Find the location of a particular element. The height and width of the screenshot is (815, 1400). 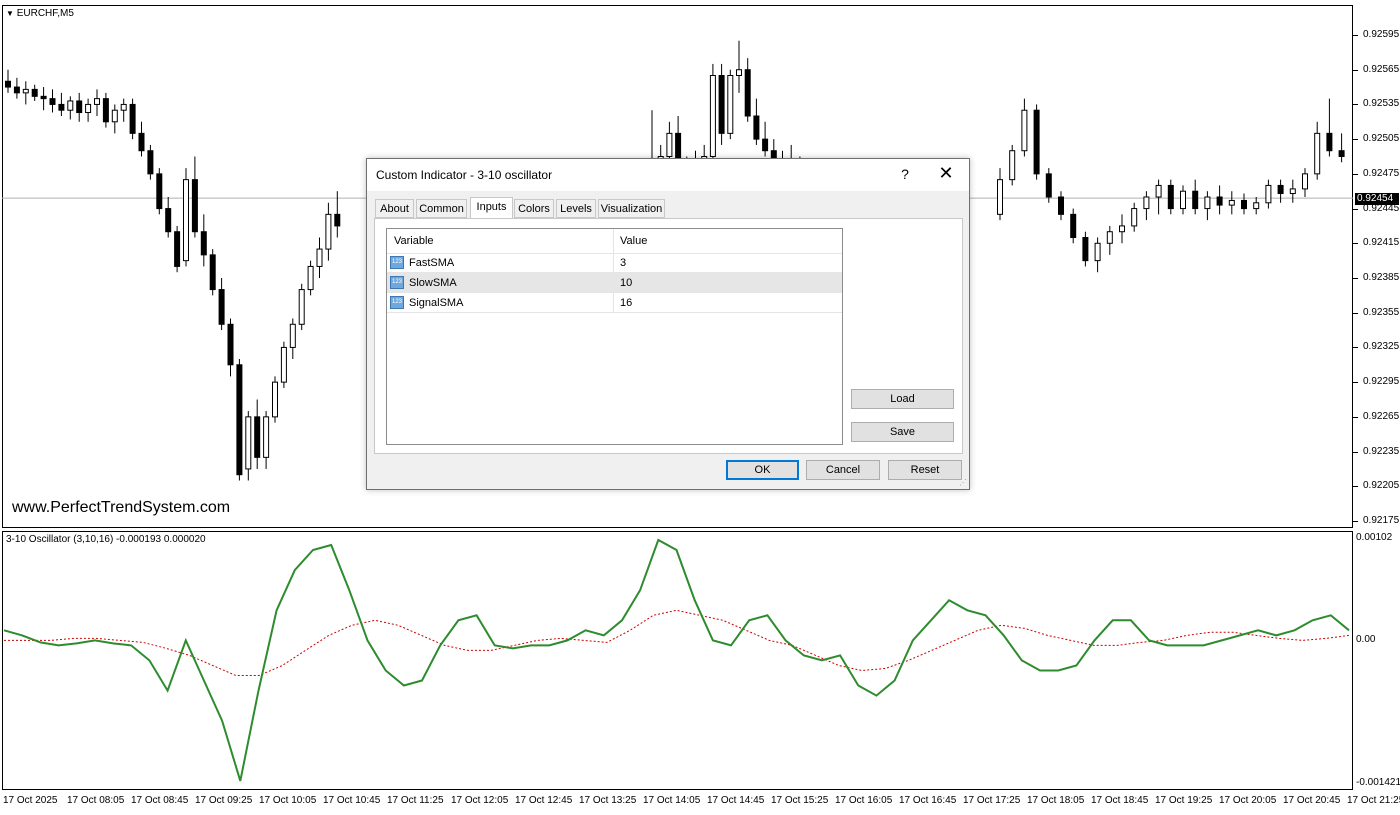

time-tick-label: 17 Oct 14:05 is located at coordinates (672, 800).